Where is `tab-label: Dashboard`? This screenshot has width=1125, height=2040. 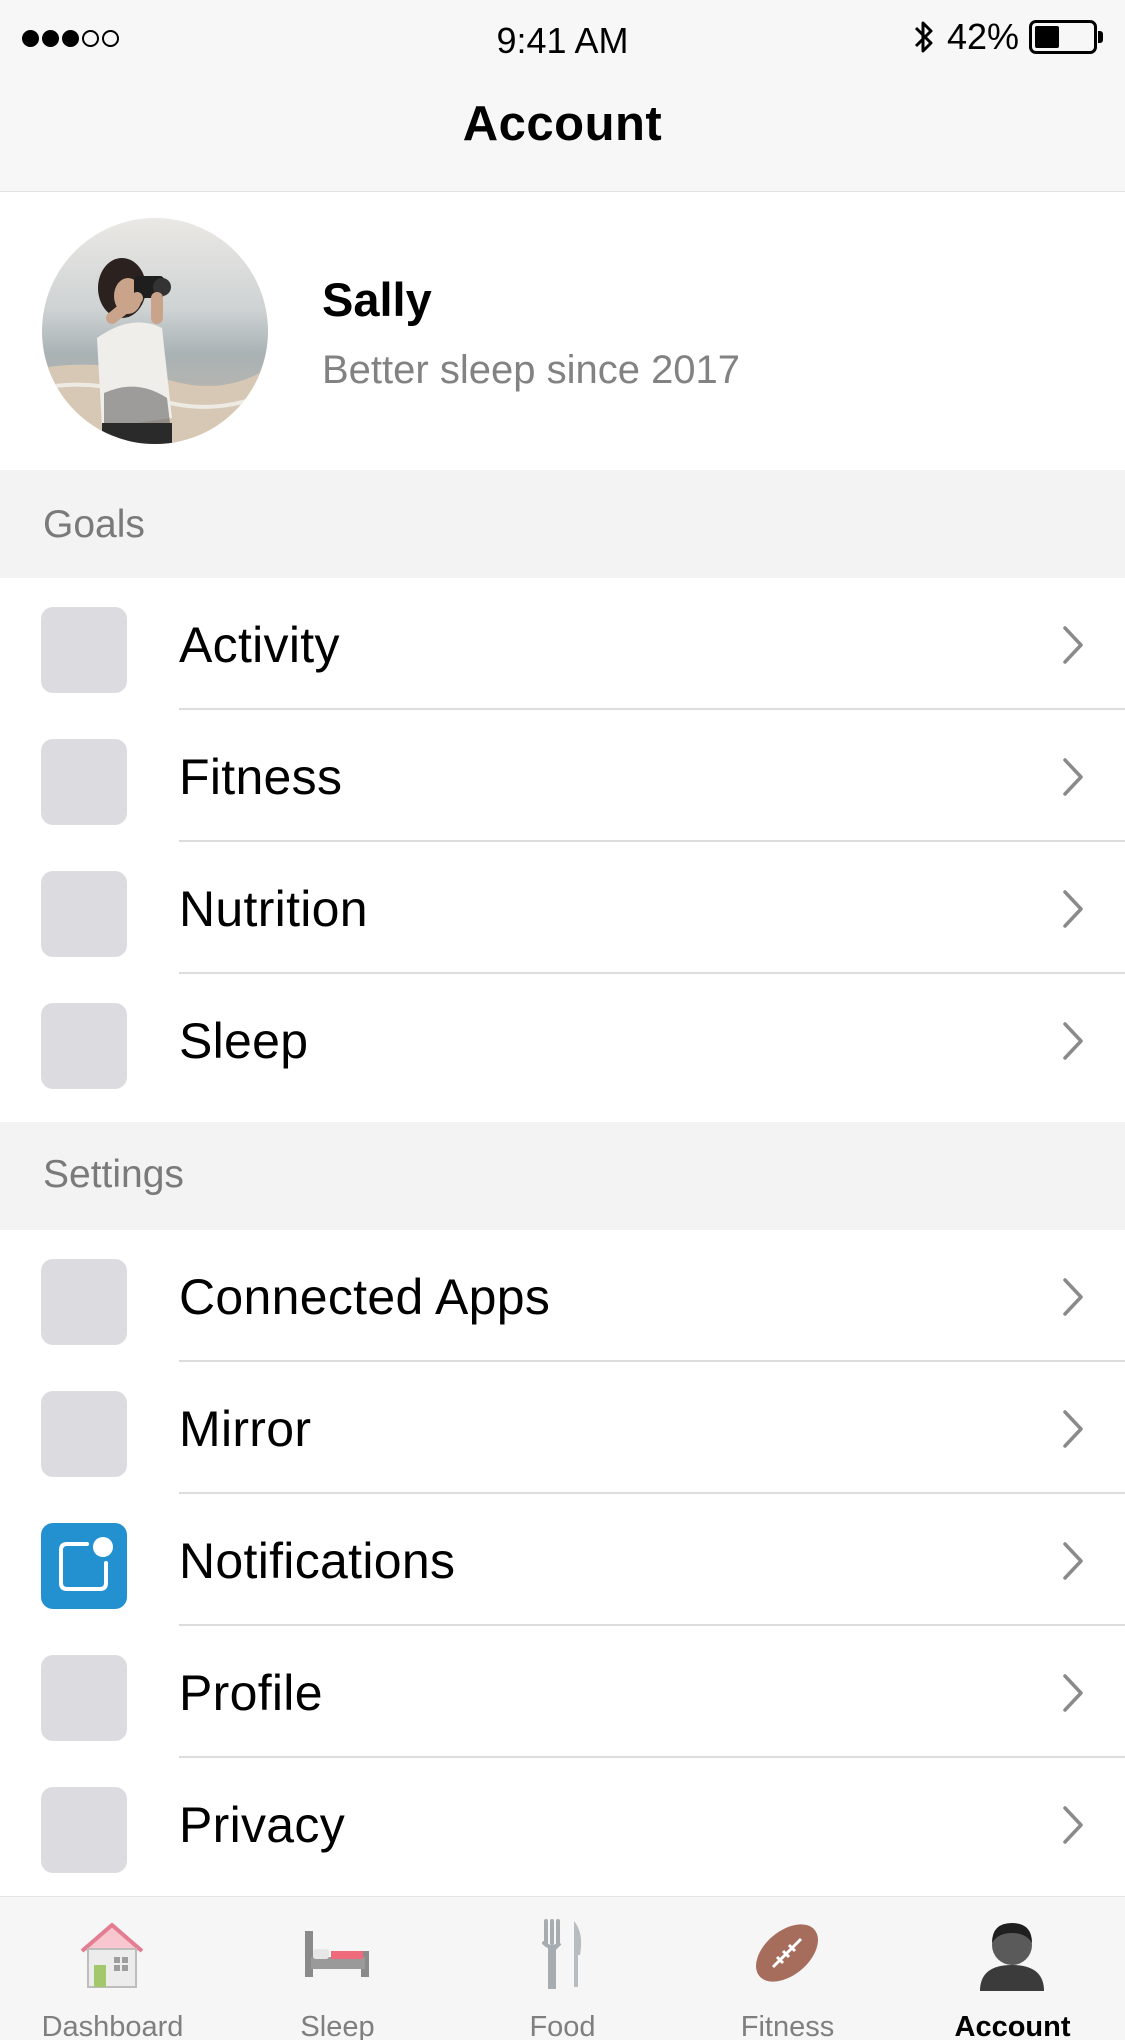 tab-label: Dashboard is located at coordinates (112, 2025).